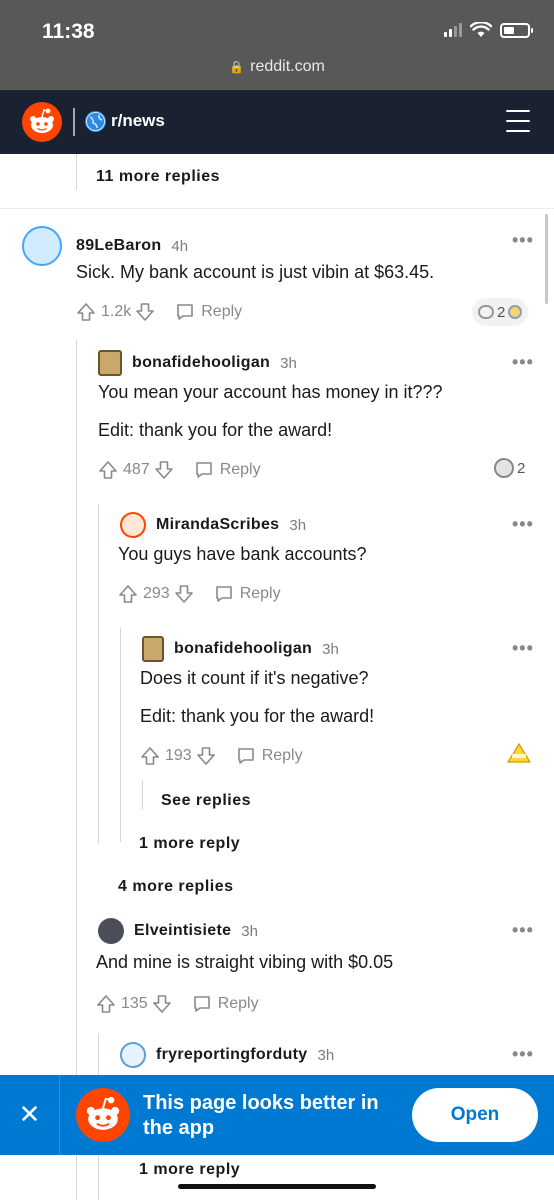  I want to click on comment-actions: 293 Reply, so click(199, 594).